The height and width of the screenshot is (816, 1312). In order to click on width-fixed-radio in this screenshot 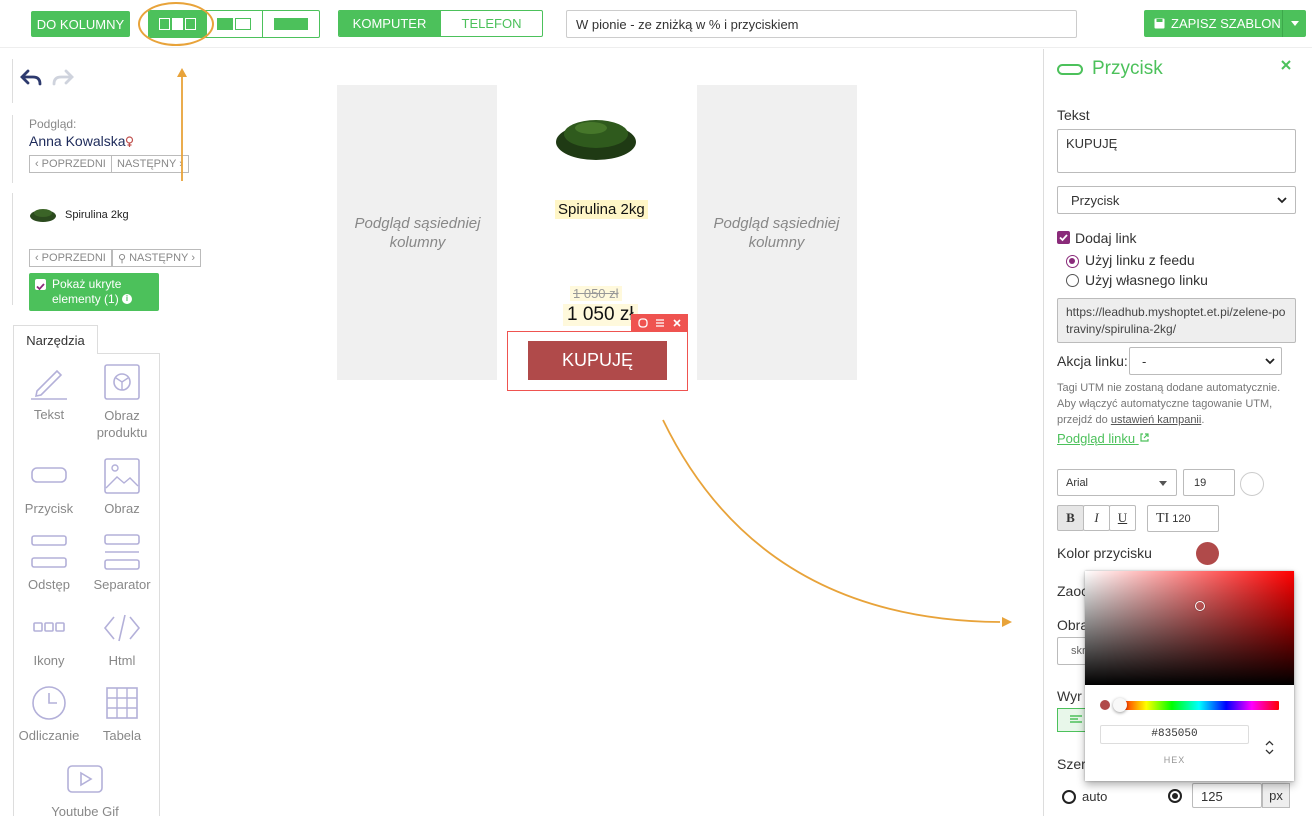, I will do `click(1175, 796)`.